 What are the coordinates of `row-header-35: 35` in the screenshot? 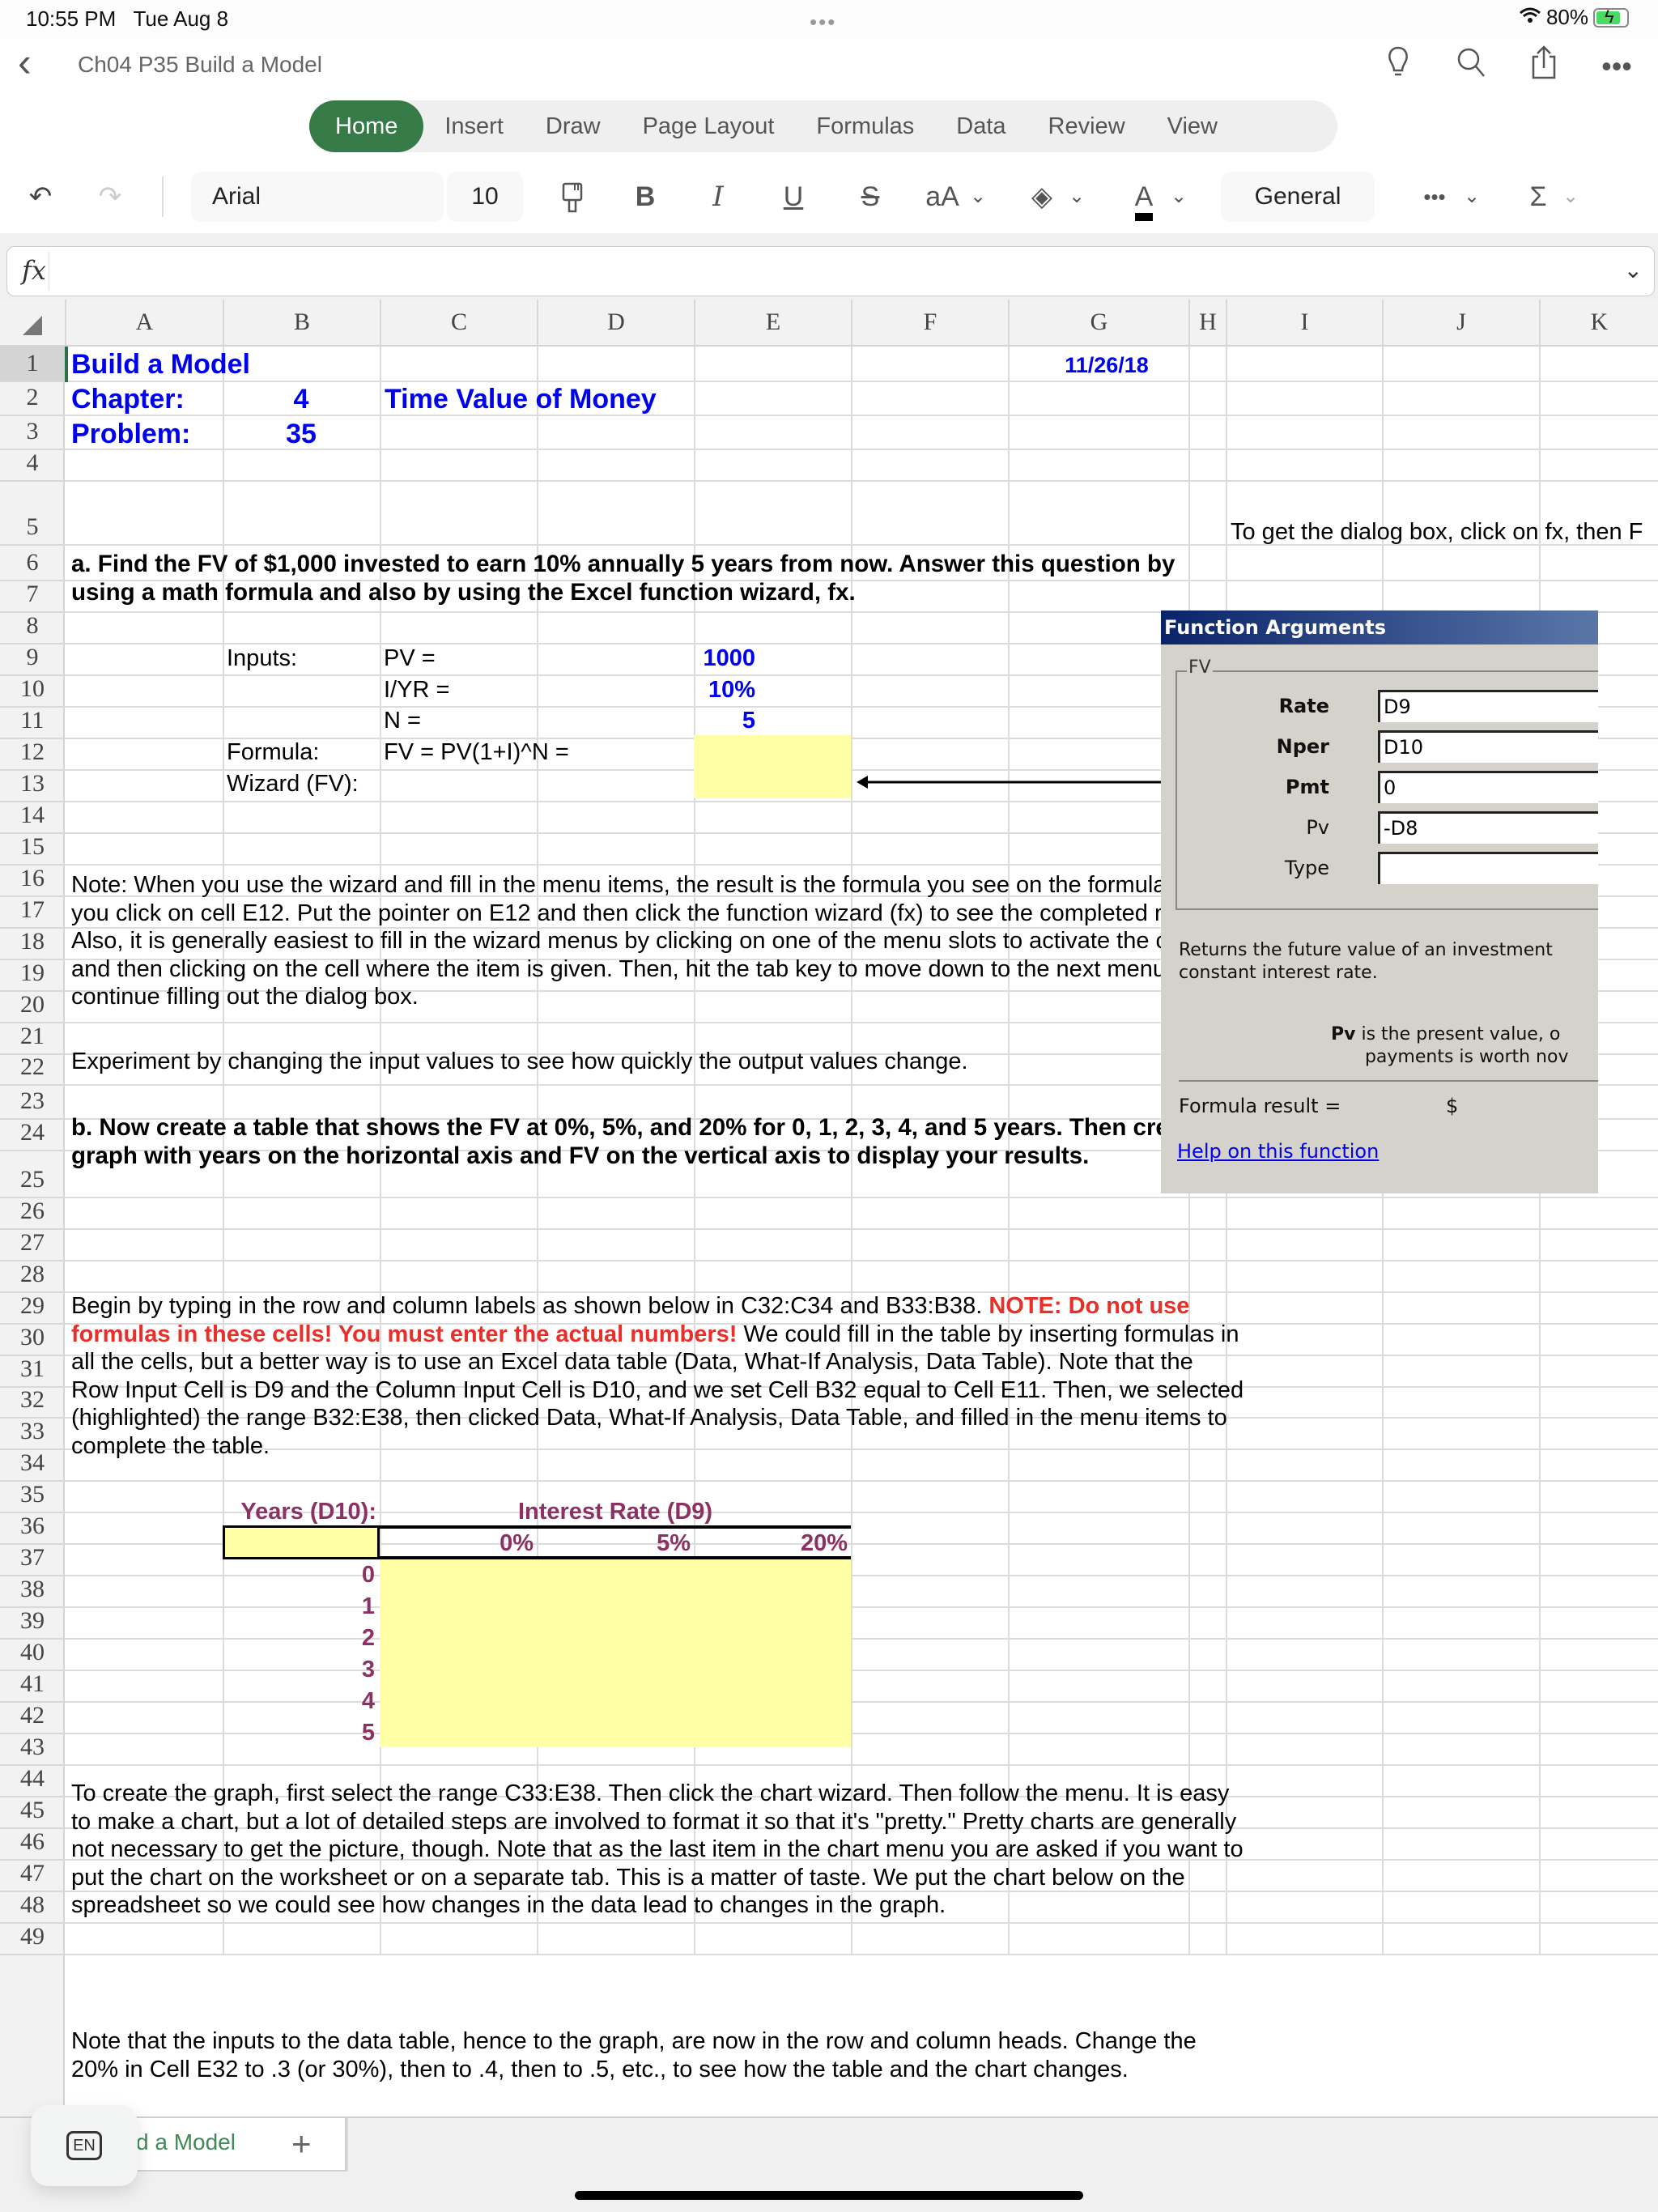 It's located at (32, 1497).